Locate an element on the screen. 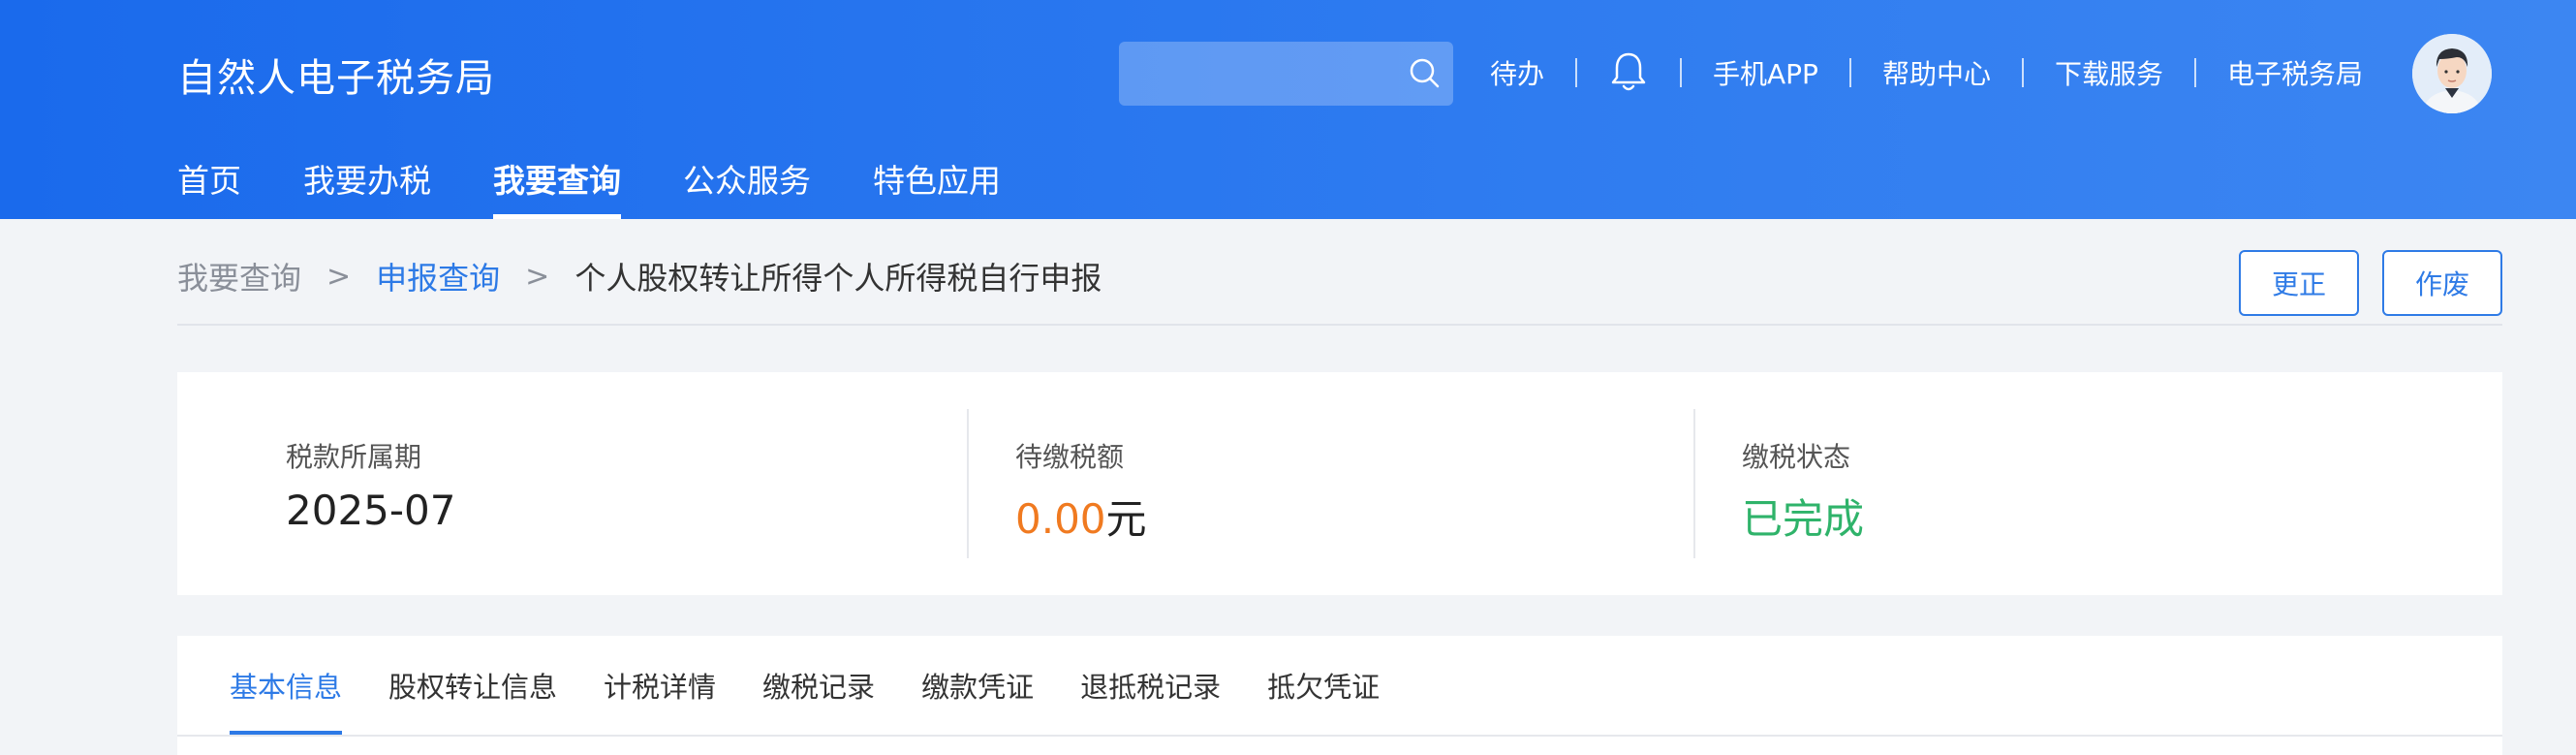  payment-status-value: 已完成 is located at coordinates (1803, 519).